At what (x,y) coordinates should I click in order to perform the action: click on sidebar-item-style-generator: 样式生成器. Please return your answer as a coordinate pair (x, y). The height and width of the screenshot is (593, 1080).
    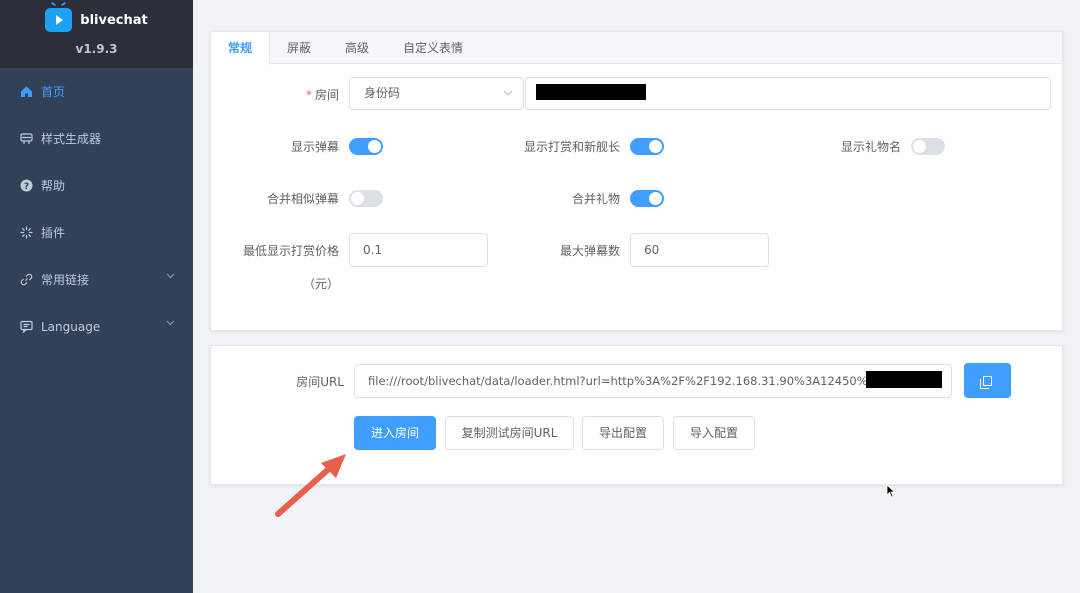
    Looking at the image, I should click on (96, 138).